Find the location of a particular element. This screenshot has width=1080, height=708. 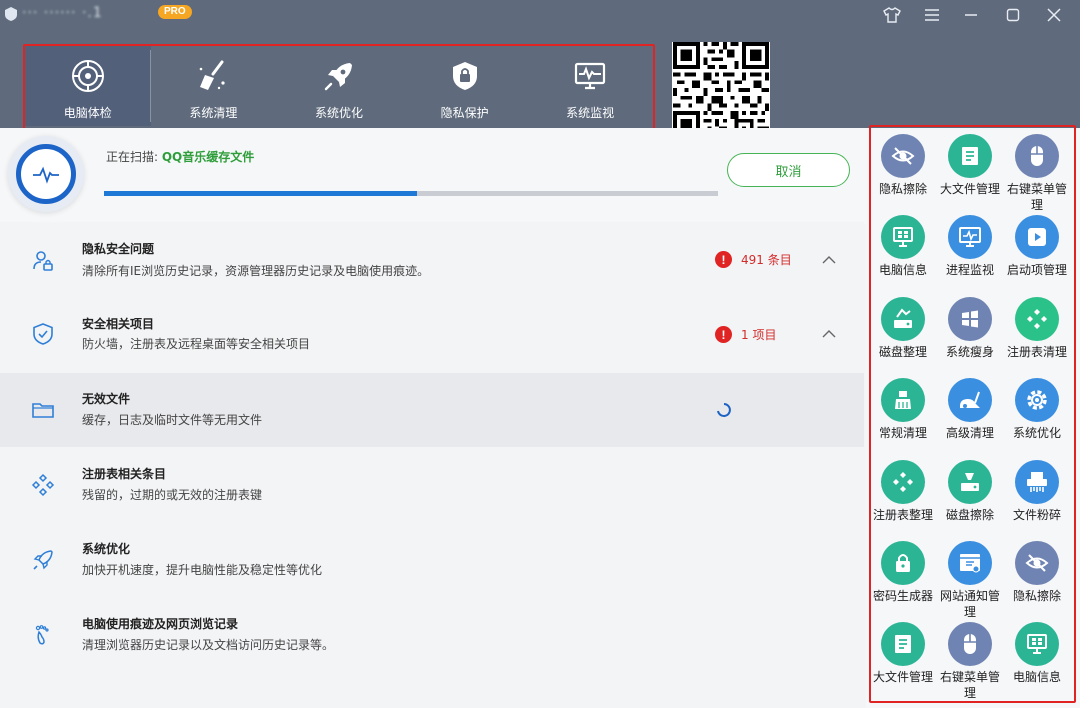

heartbeat-icon is located at coordinates (46, 174).